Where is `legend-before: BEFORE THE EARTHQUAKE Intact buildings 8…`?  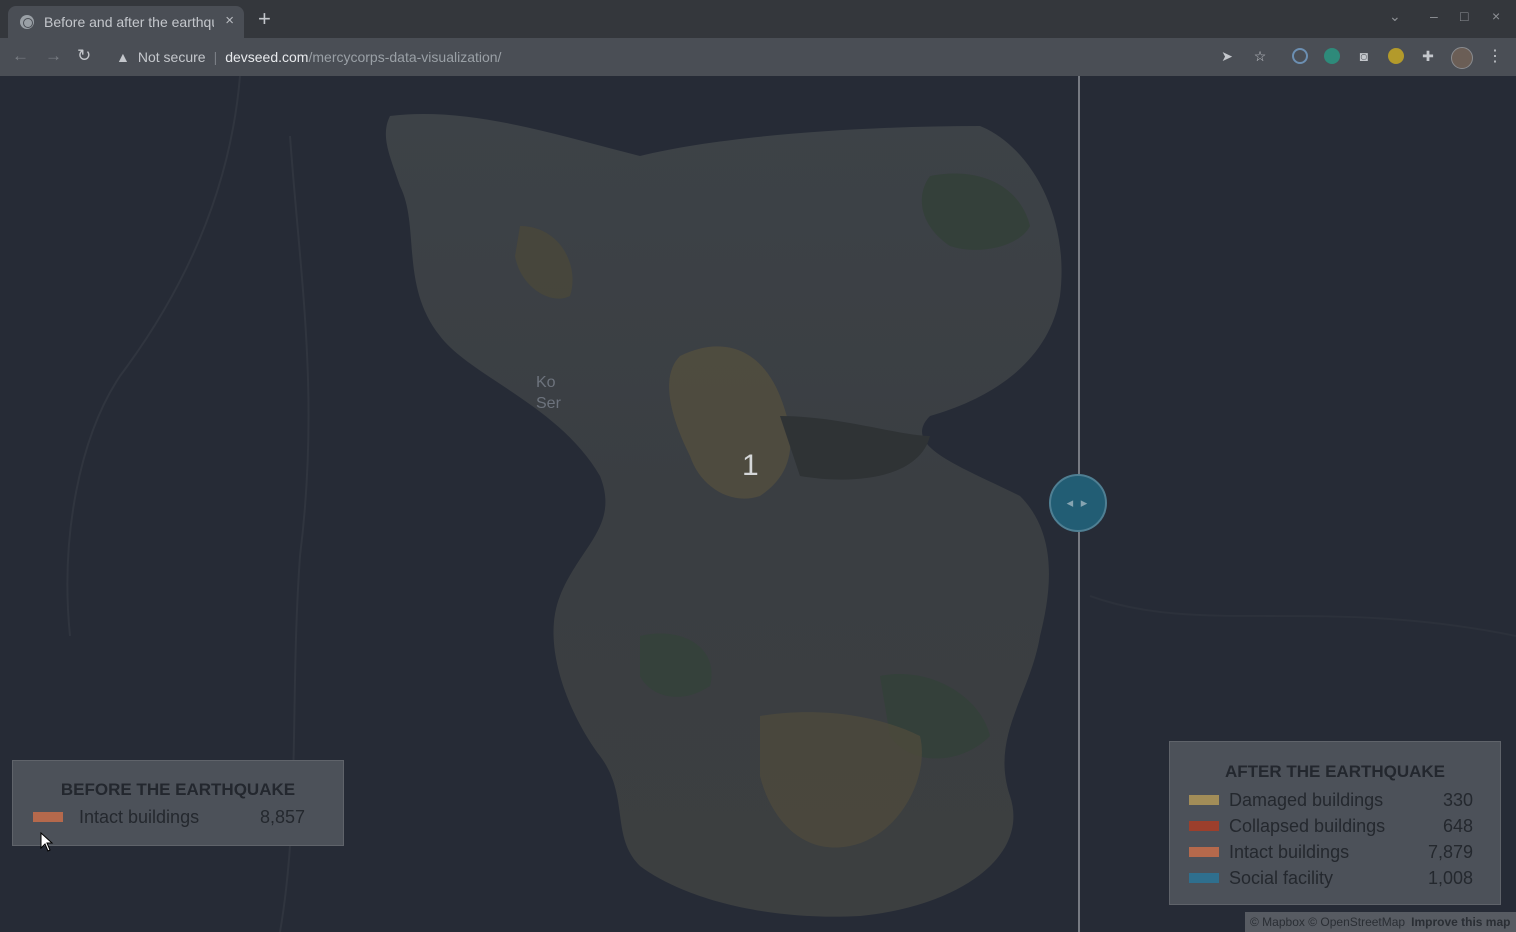
legend-before: BEFORE THE EARTHQUAKE Intact buildings 8… is located at coordinates (178, 803).